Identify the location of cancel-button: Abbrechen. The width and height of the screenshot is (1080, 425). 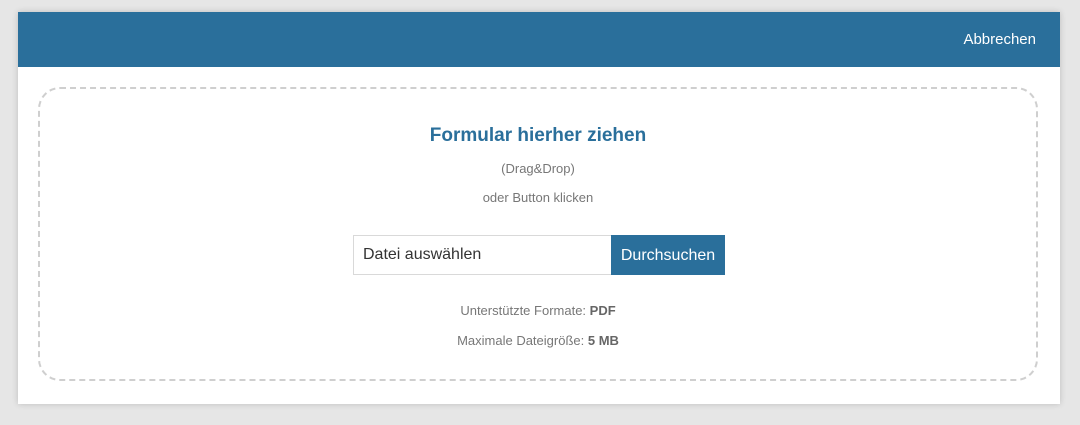
(999, 39).